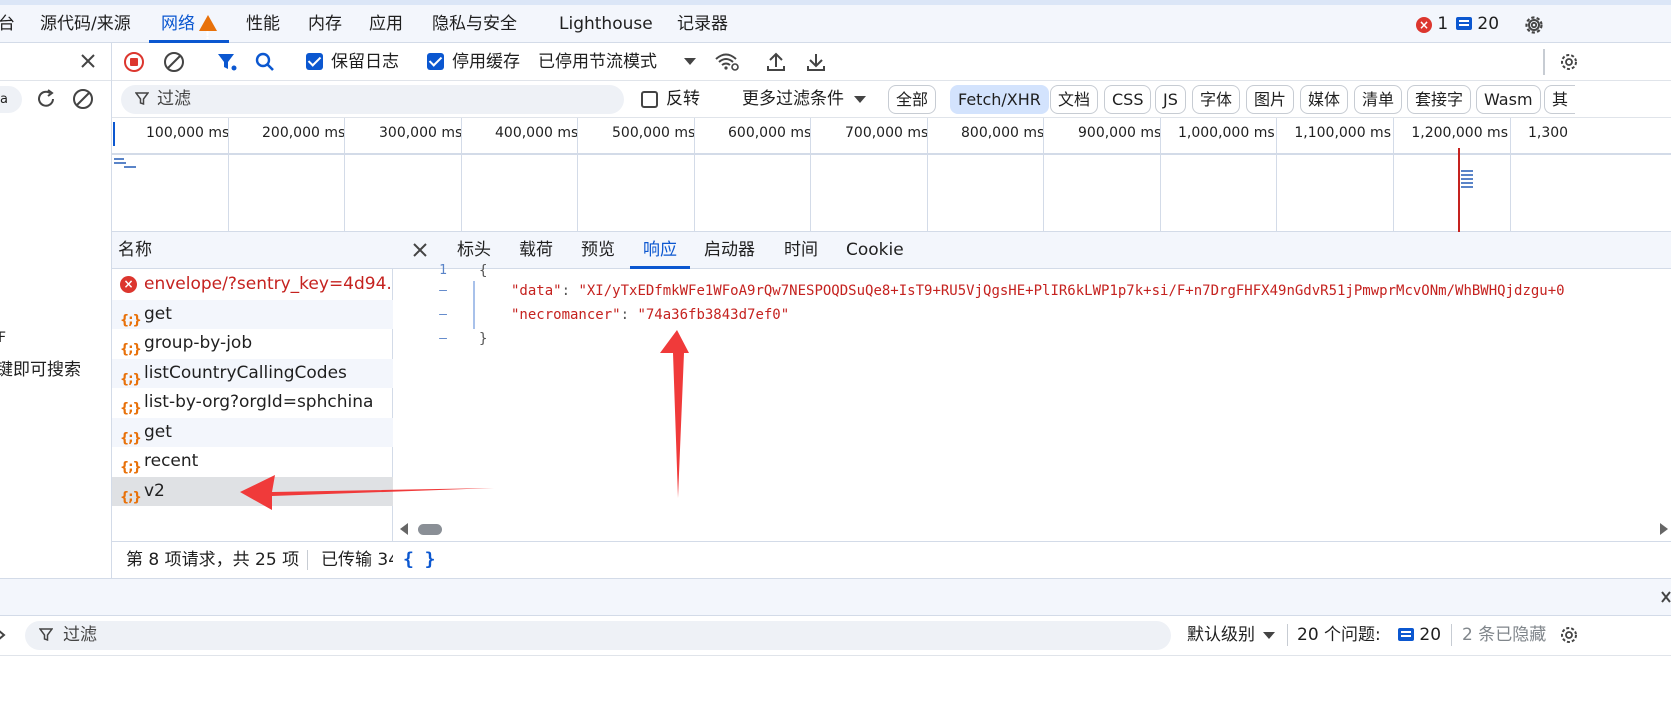 The image size is (1671, 723). What do you see at coordinates (464, 420) in the screenshot?
I see `annotation-overlay` at bounding box center [464, 420].